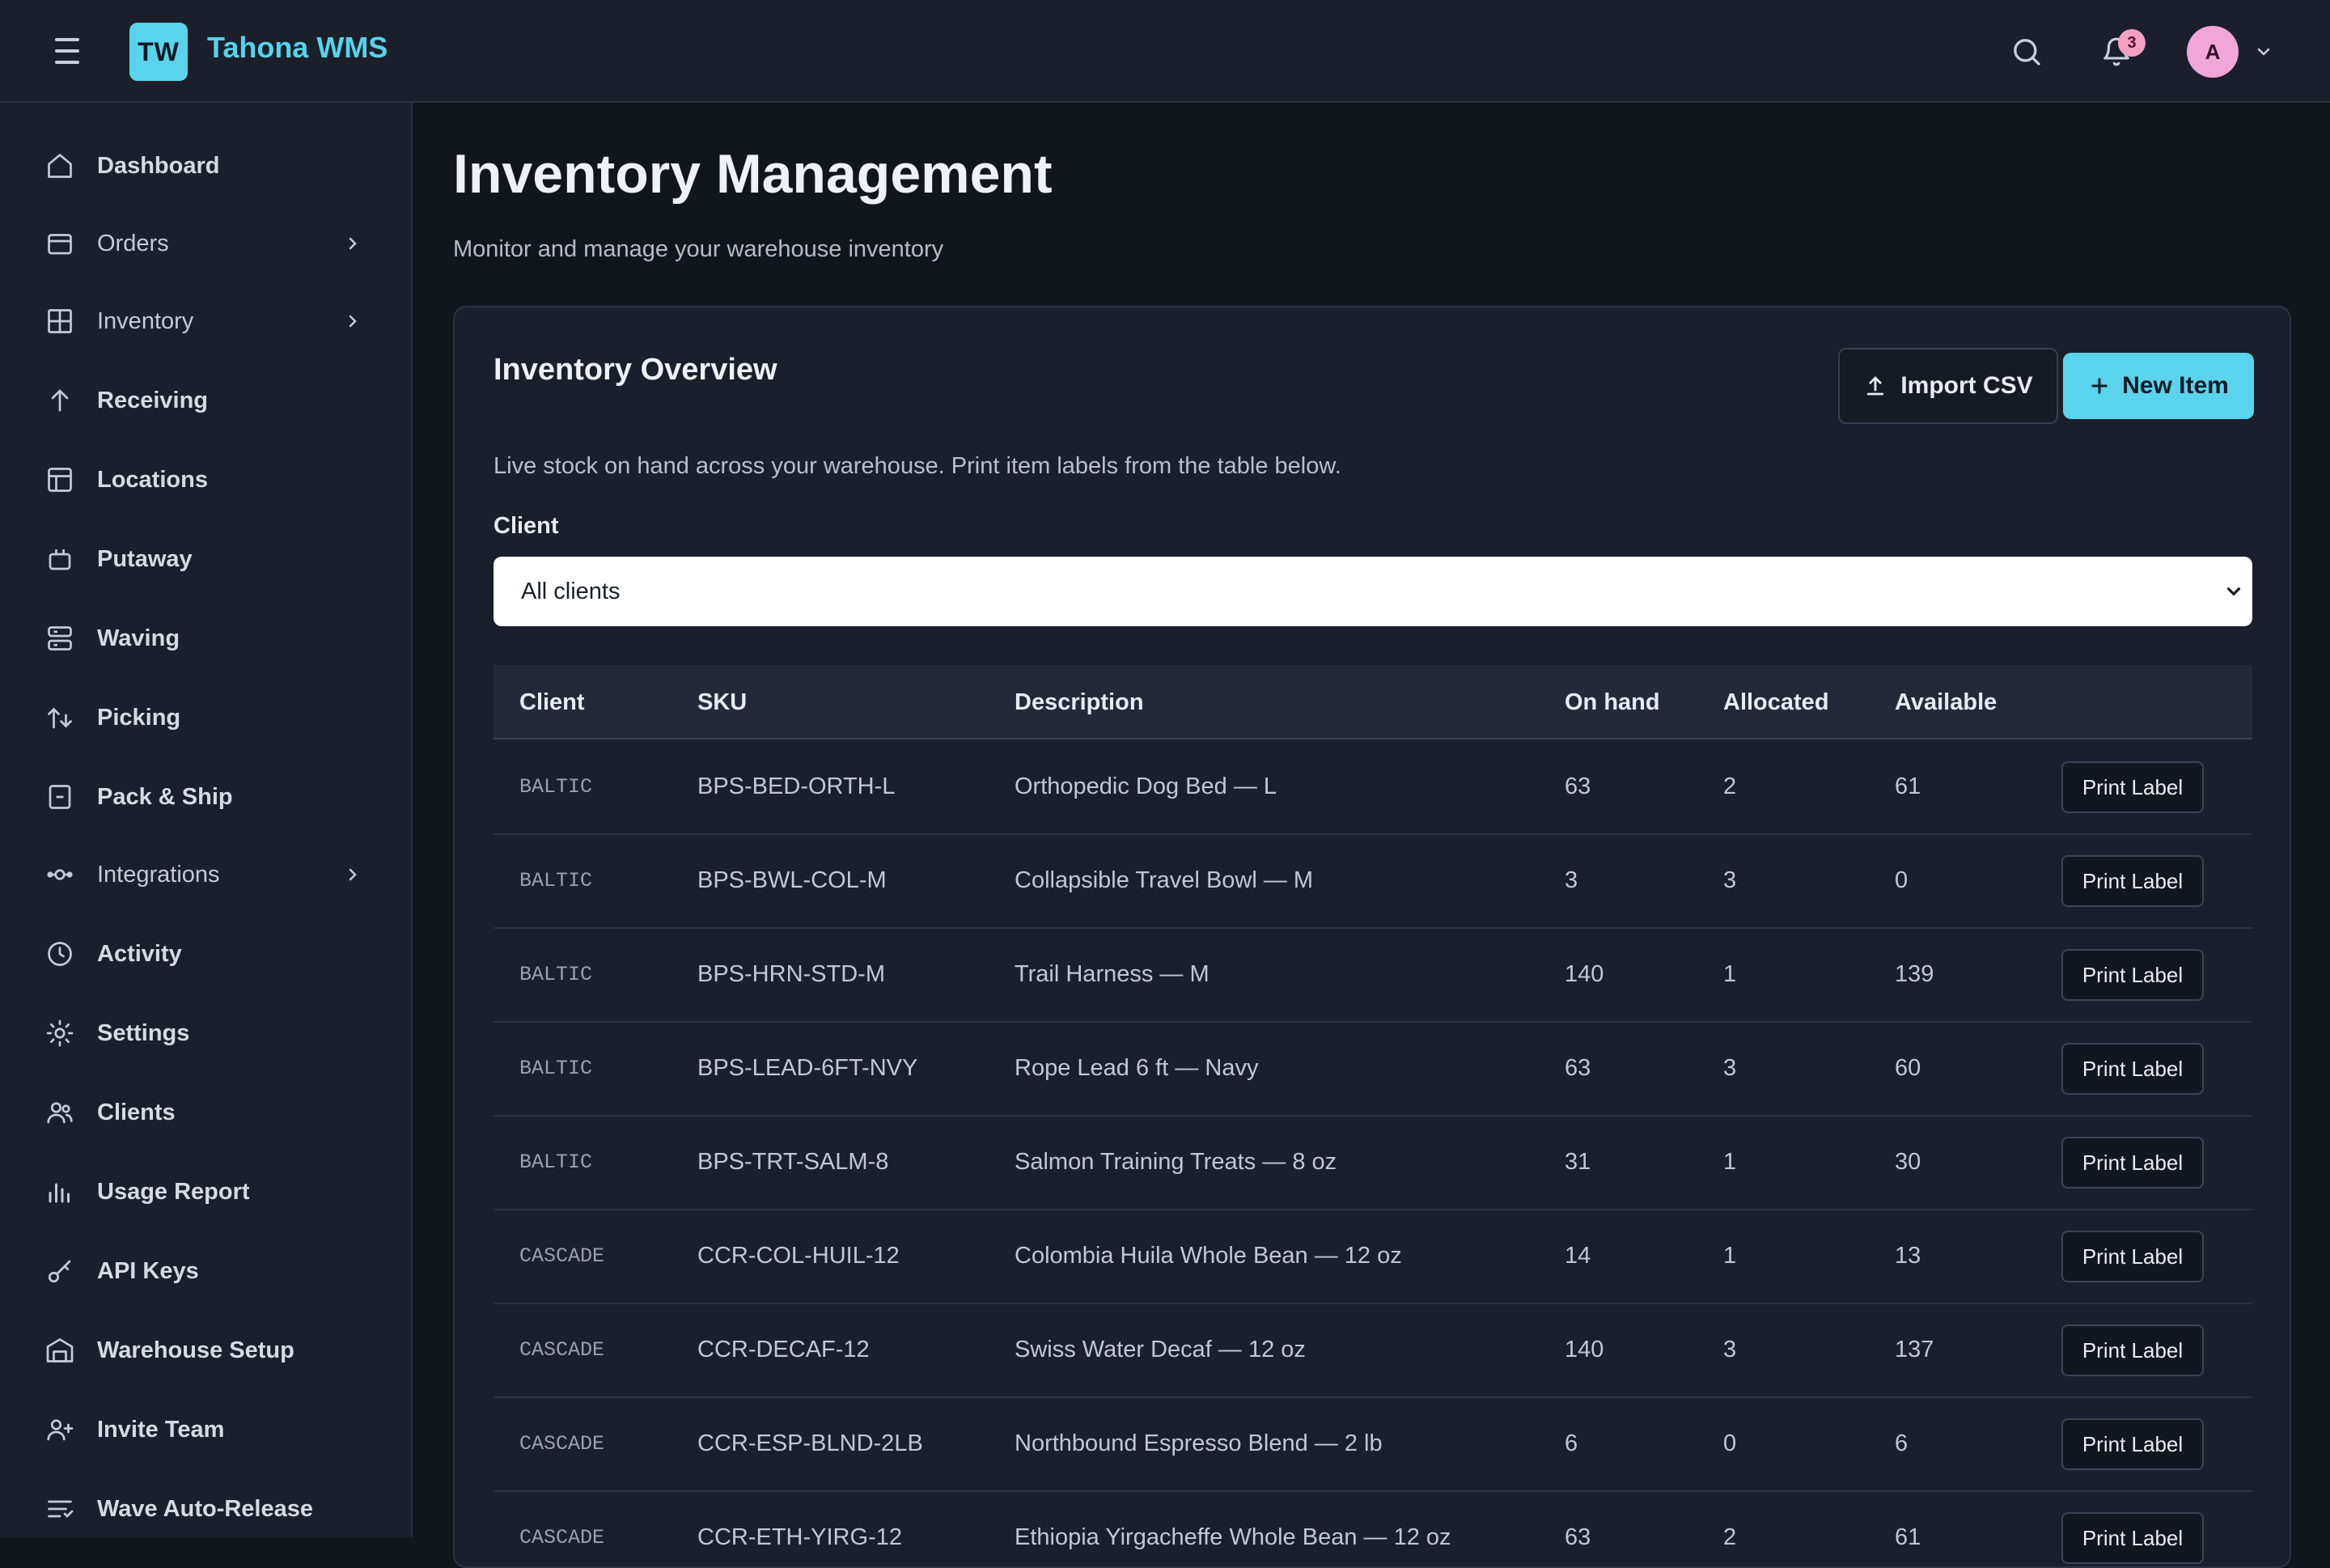 The height and width of the screenshot is (1568, 2330). Describe the element at coordinates (133, 243) in the screenshot. I see `sidebar-item-label: Orders` at that location.